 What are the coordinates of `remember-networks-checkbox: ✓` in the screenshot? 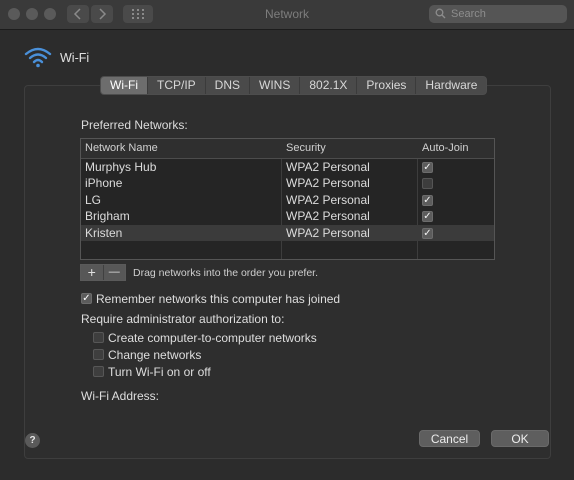 It's located at (86, 298).